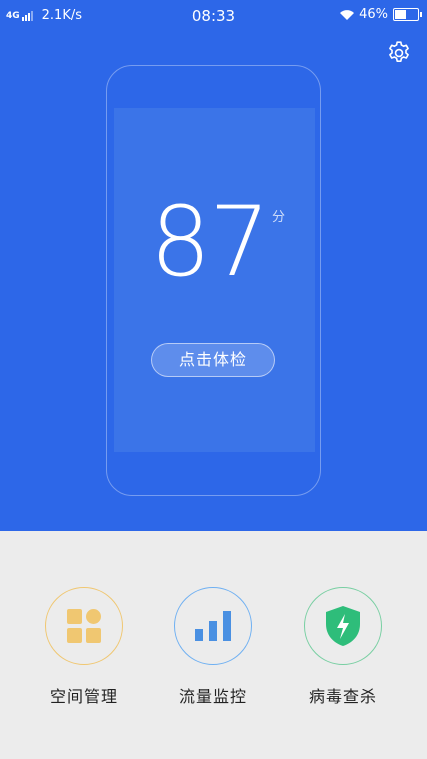 Image resolution: width=427 pixels, height=759 pixels. I want to click on feature-storage-management: 空间管理, so click(84, 647).